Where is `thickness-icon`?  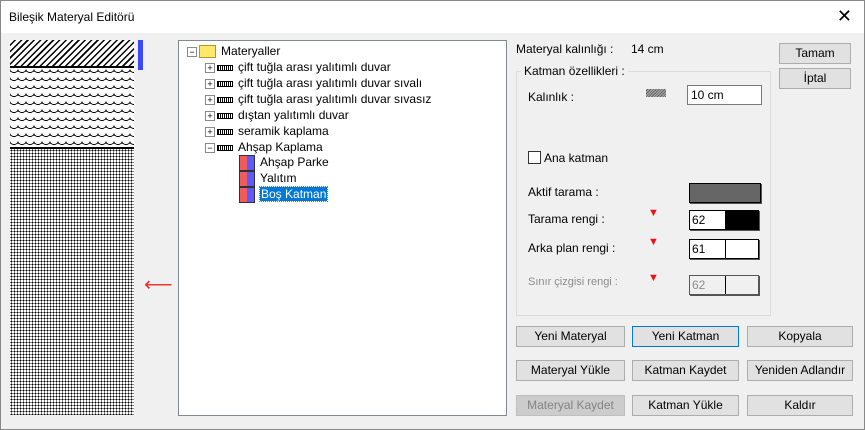
thickness-icon is located at coordinates (656, 93).